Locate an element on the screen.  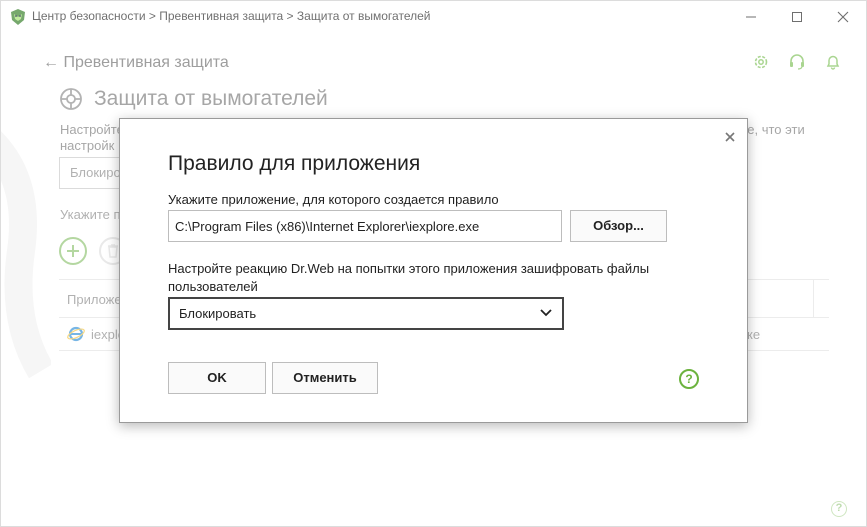
app-path-input is located at coordinates (365, 226).